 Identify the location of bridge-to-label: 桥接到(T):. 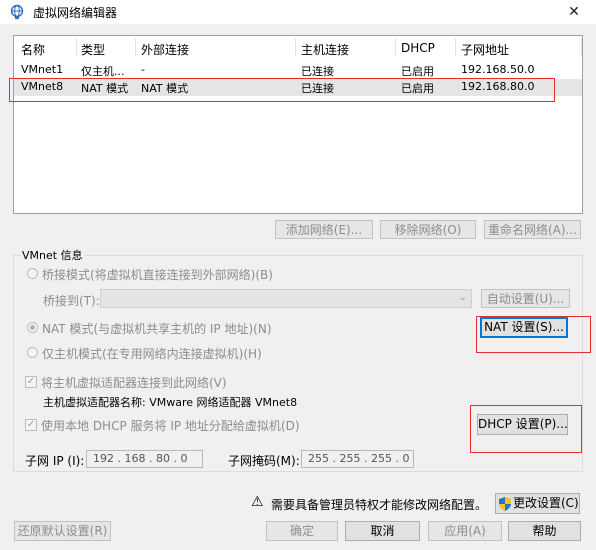
(71, 301).